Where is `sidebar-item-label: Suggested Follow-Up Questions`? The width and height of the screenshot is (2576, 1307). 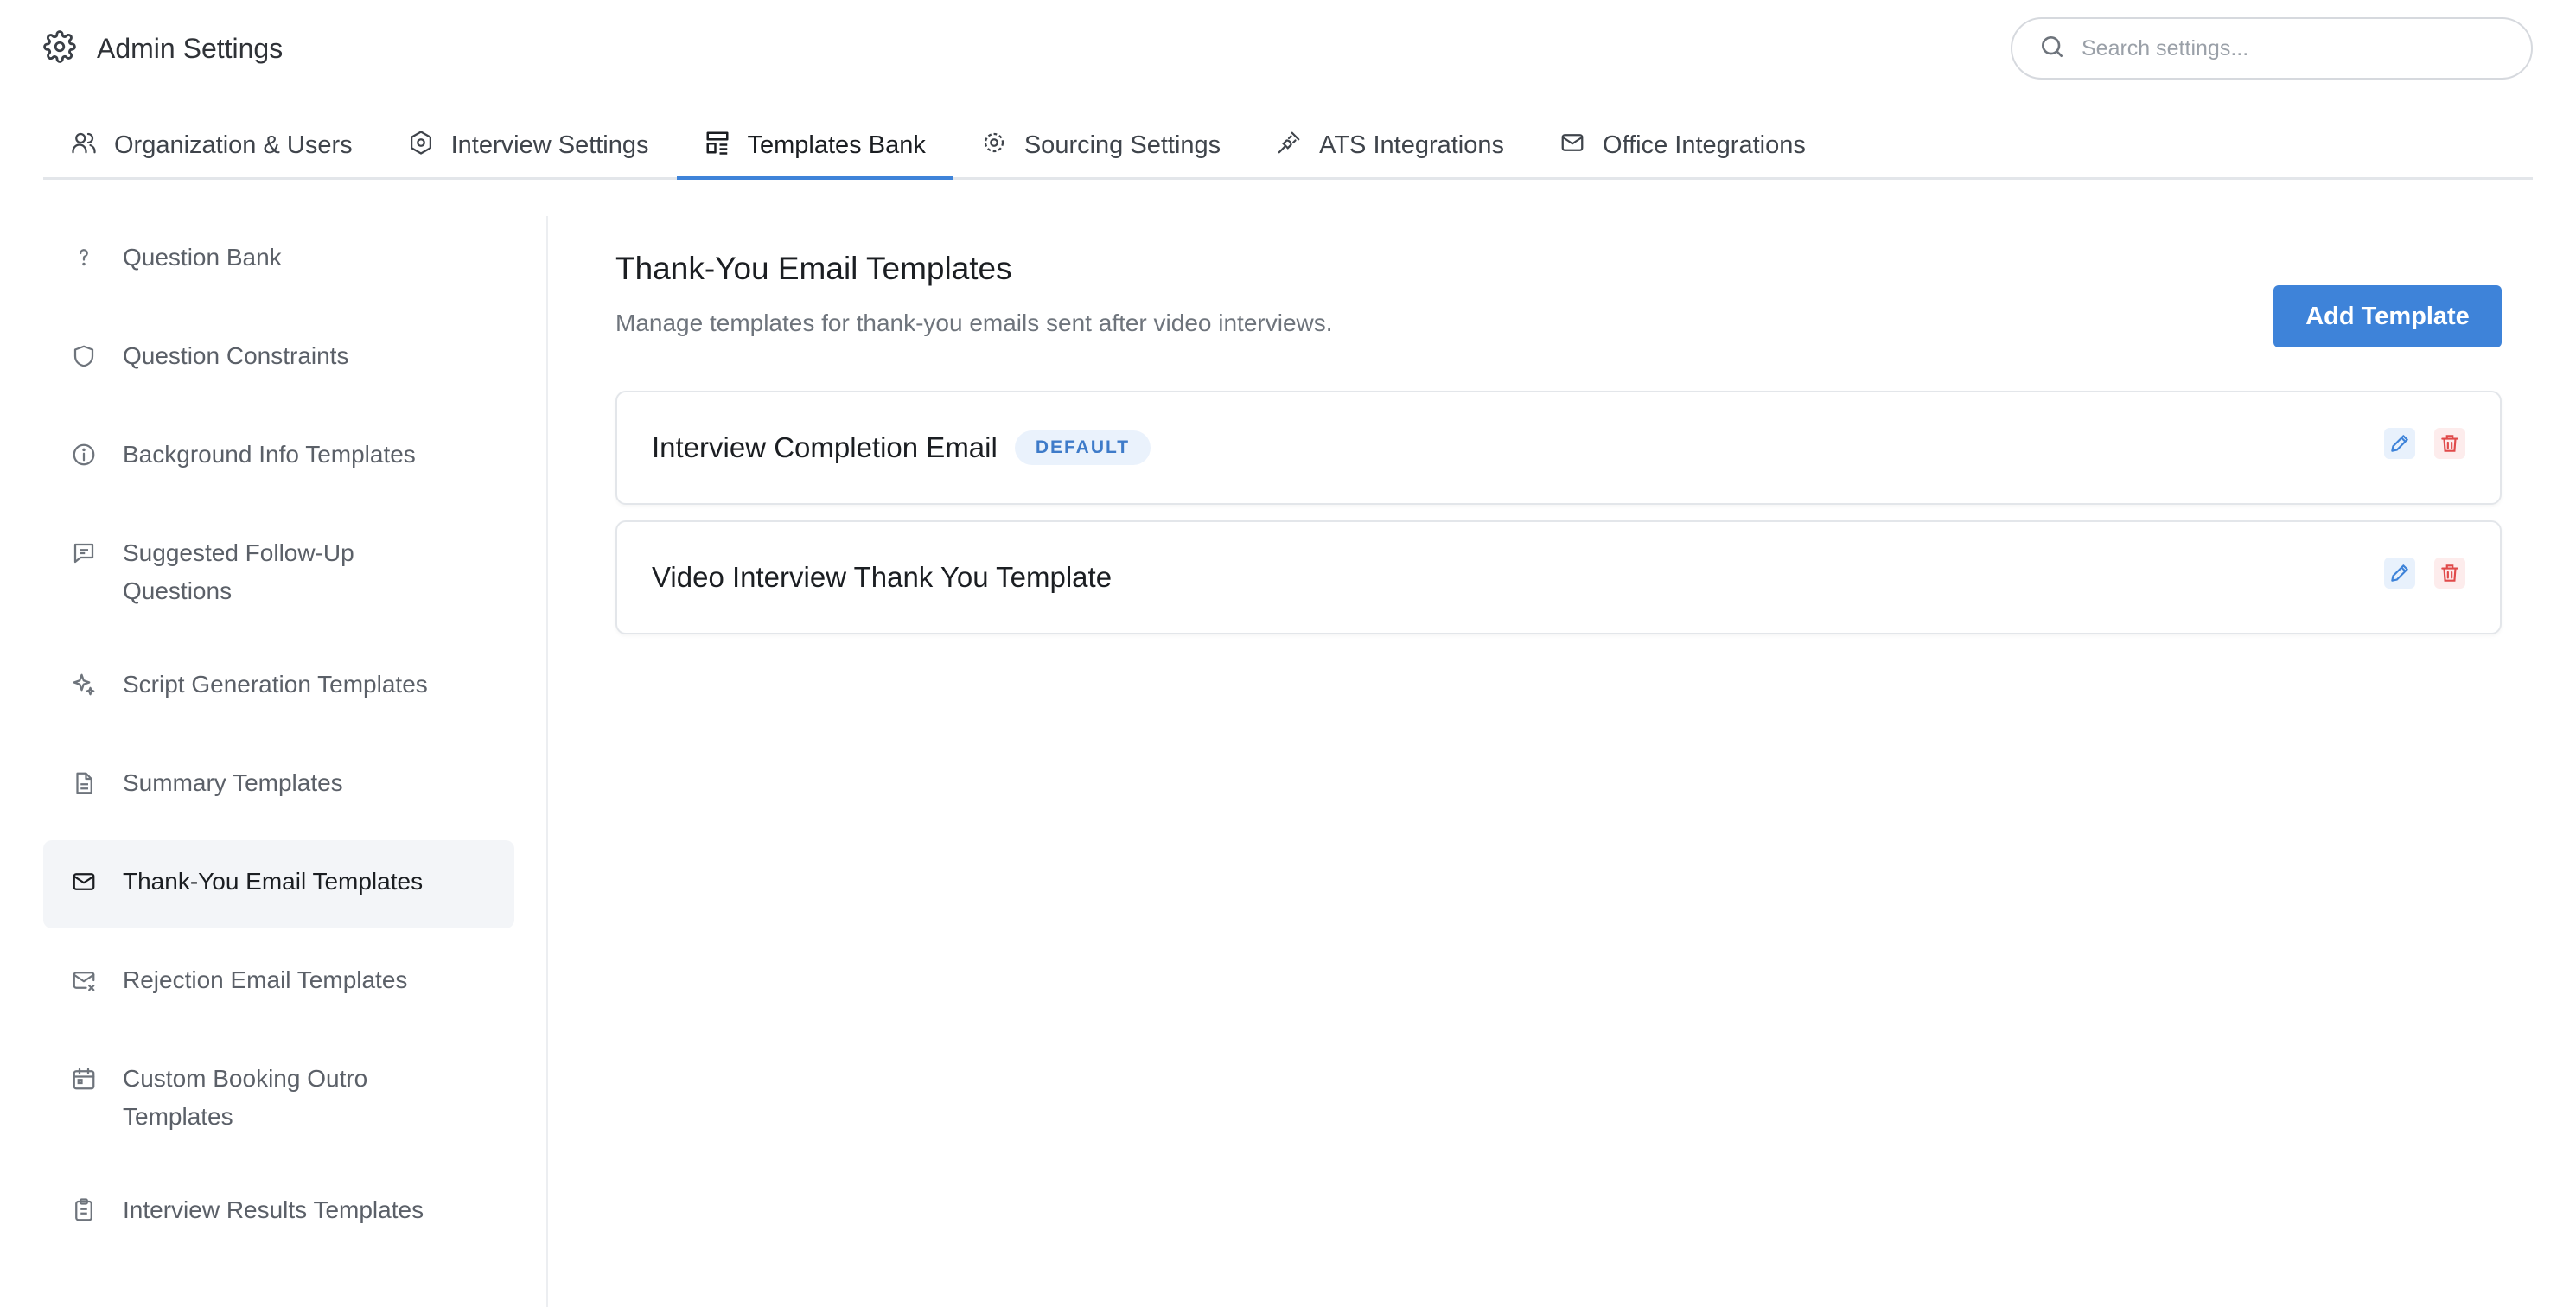 sidebar-item-label: Suggested Follow-Up Questions is located at coordinates (238, 571).